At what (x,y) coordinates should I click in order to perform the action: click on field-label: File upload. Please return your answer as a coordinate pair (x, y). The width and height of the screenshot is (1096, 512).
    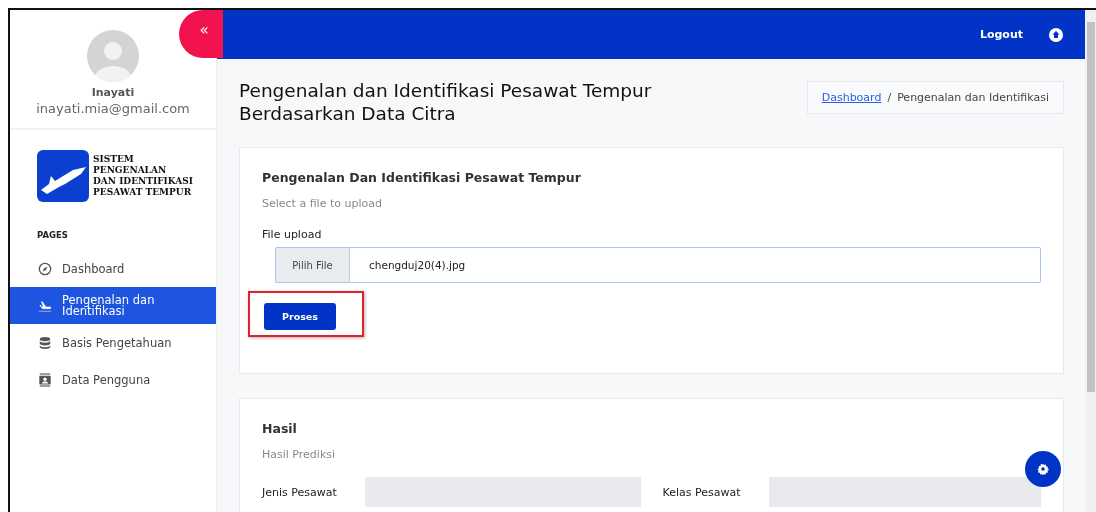
    Looking at the image, I should click on (292, 234).